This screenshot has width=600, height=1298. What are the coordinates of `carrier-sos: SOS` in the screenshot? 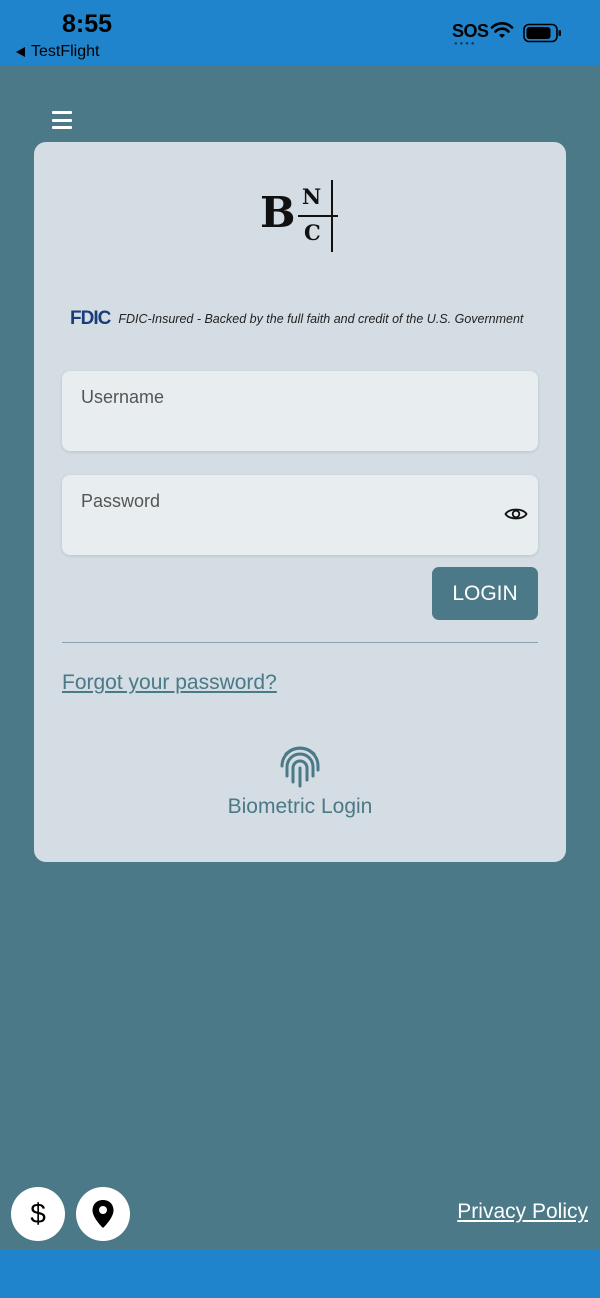 It's located at (470, 31).